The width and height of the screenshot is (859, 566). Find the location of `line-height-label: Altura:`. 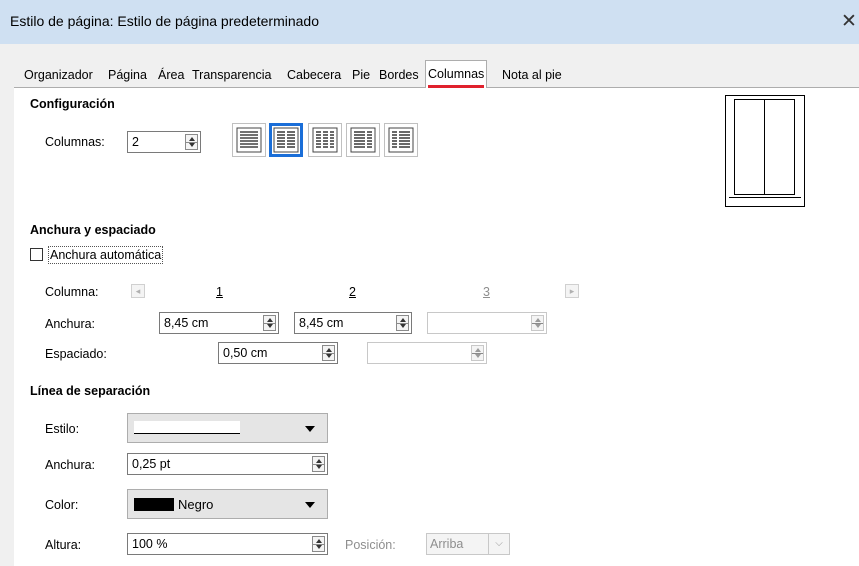

line-height-label: Altura: is located at coordinates (63, 545).